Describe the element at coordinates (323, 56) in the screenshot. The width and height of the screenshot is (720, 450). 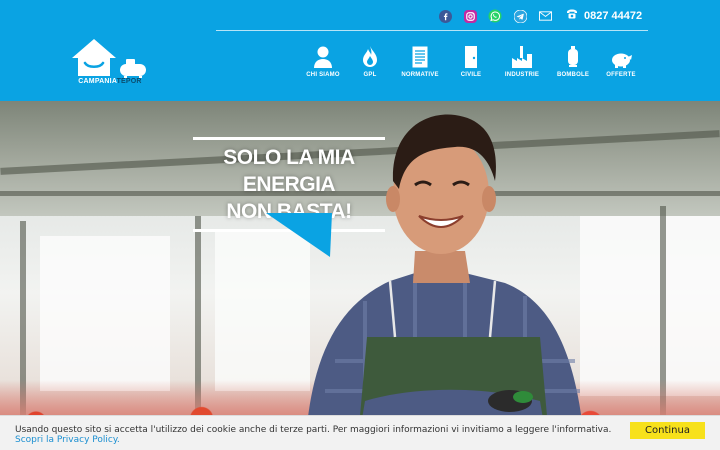
I see `person-icon` at that location.